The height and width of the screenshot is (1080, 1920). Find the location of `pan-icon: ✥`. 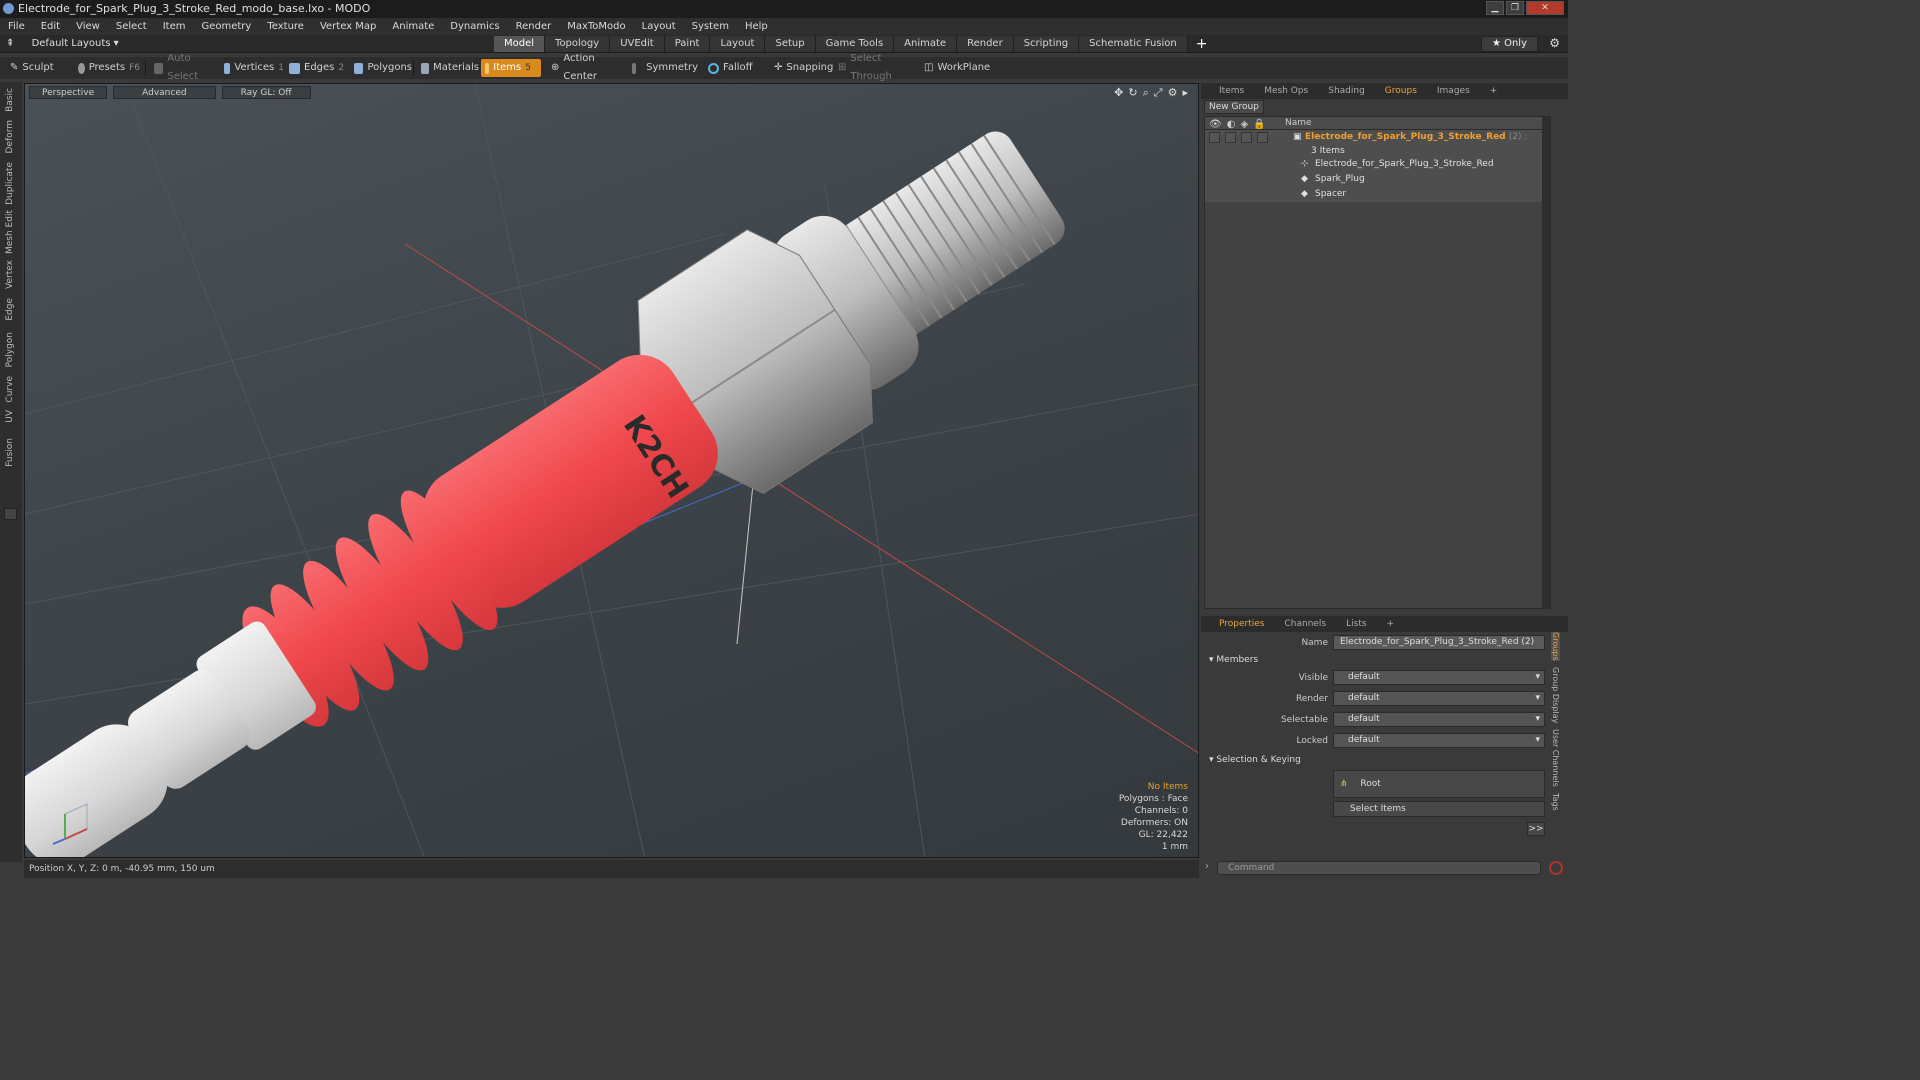

pan-icon: ✥ is located at coordinates (1118, 93).